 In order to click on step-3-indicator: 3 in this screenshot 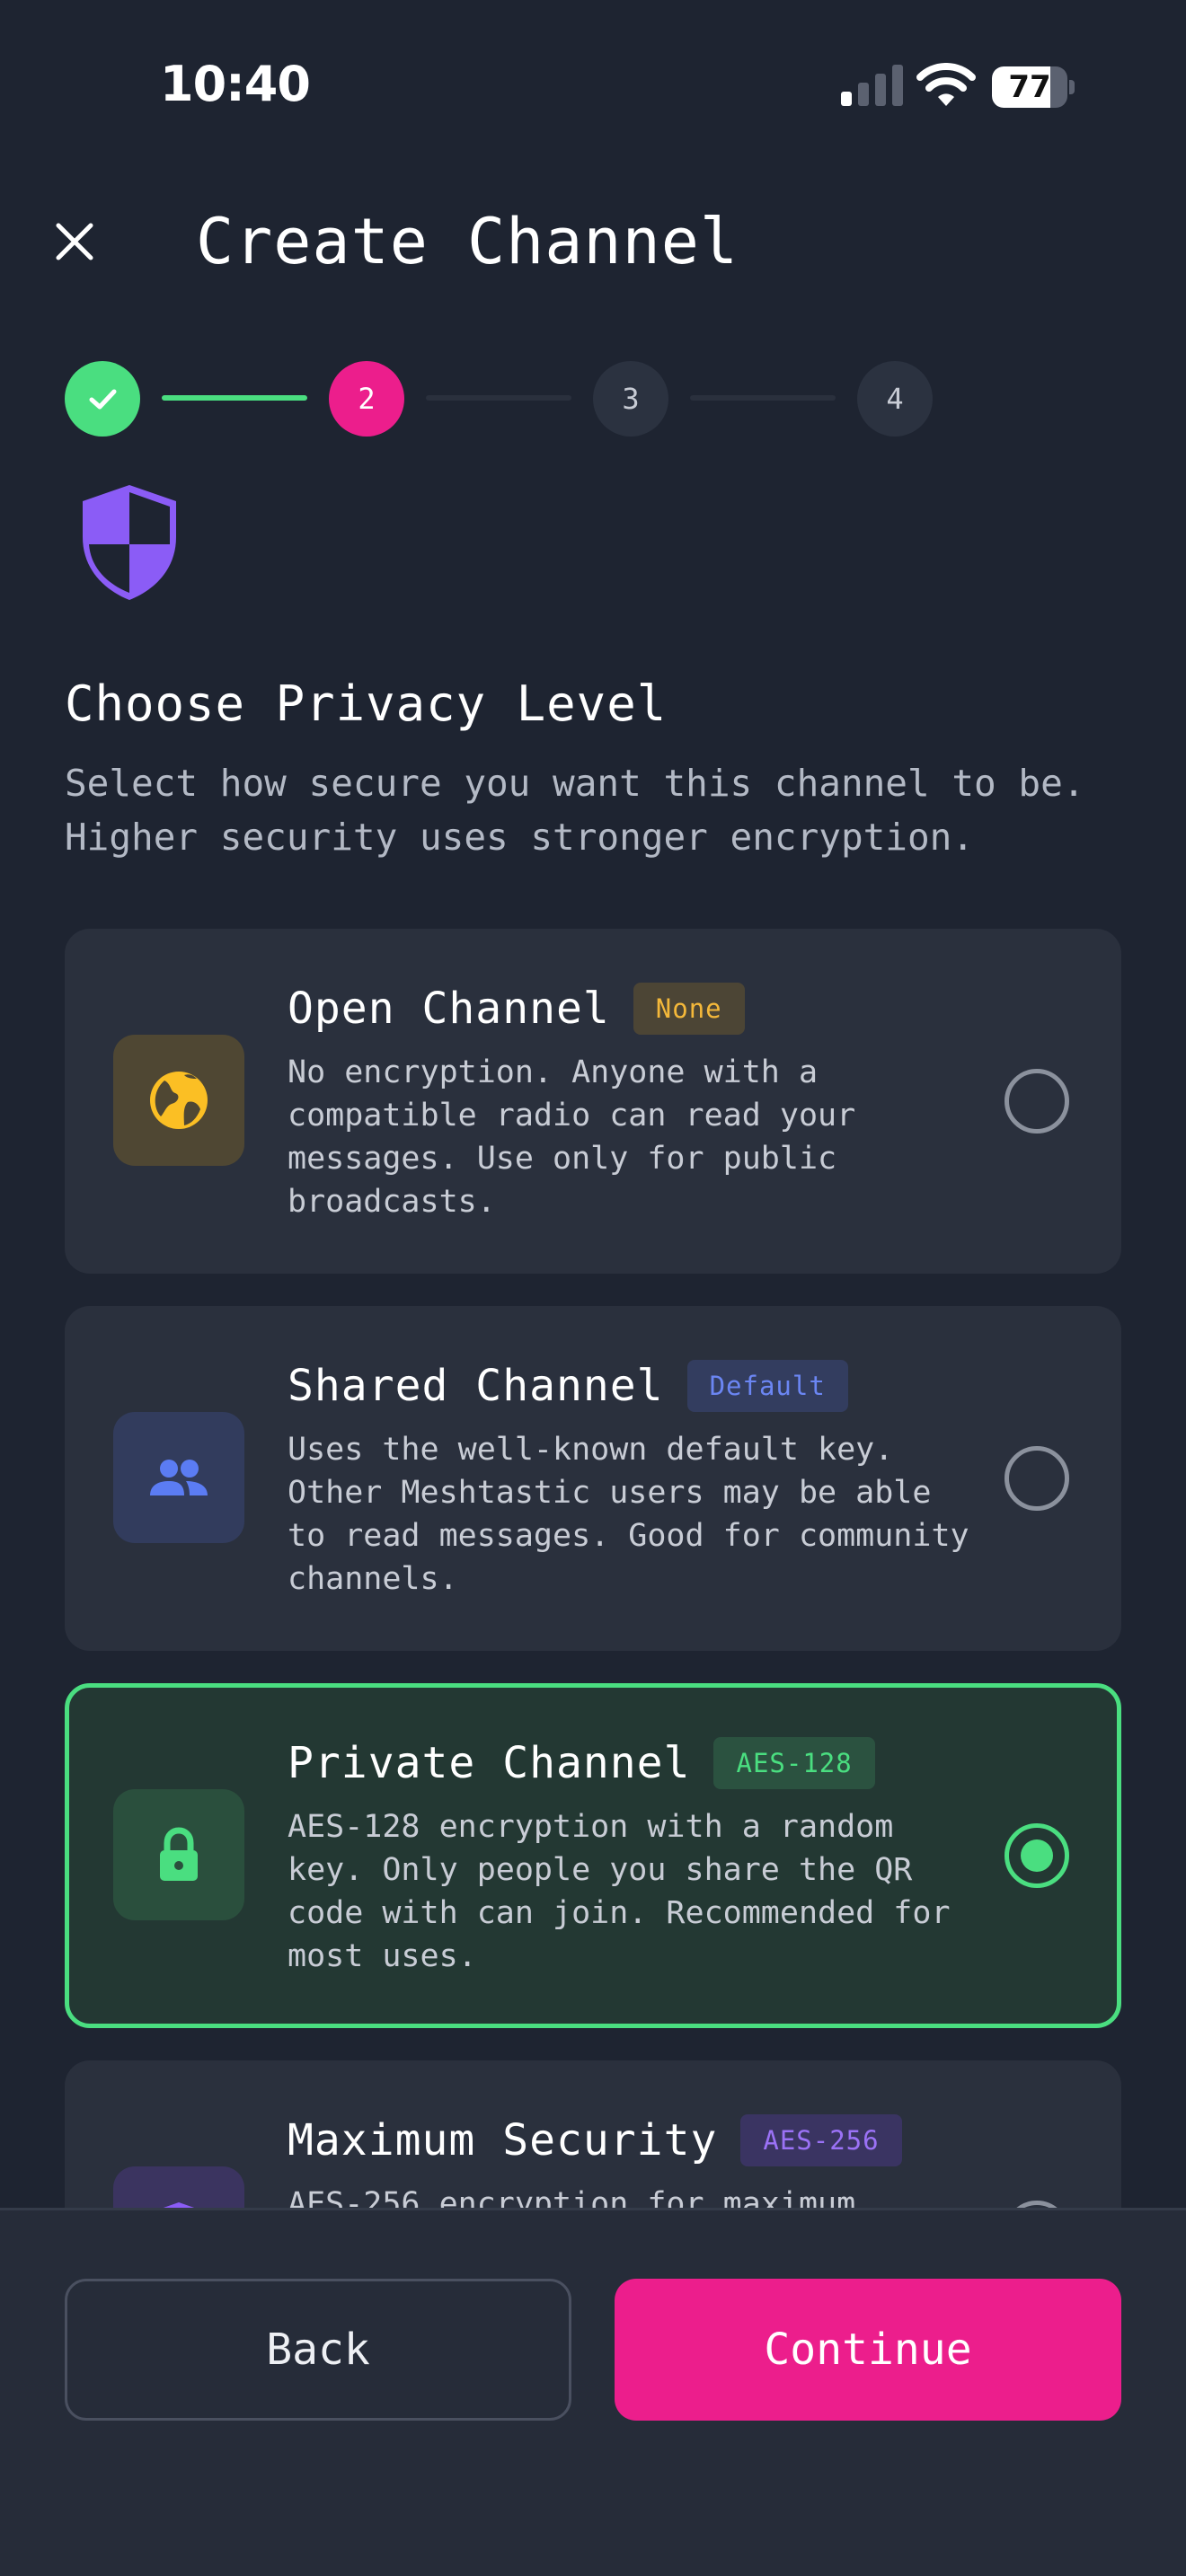, I will do `click(630, 399)`.